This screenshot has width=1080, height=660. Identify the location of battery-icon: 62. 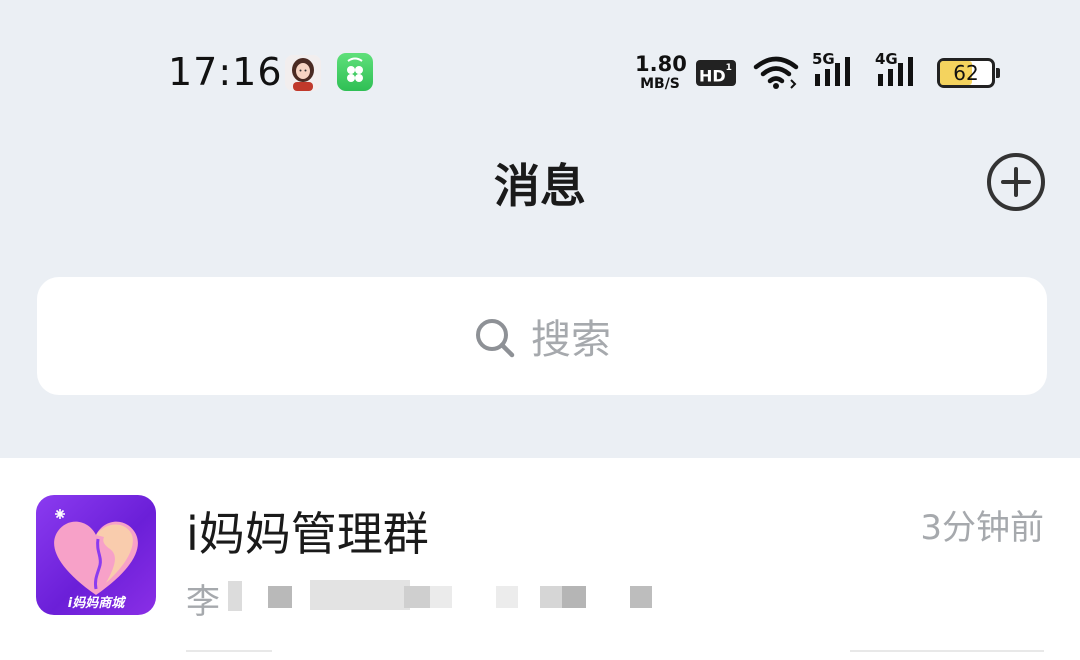
(968, 73).